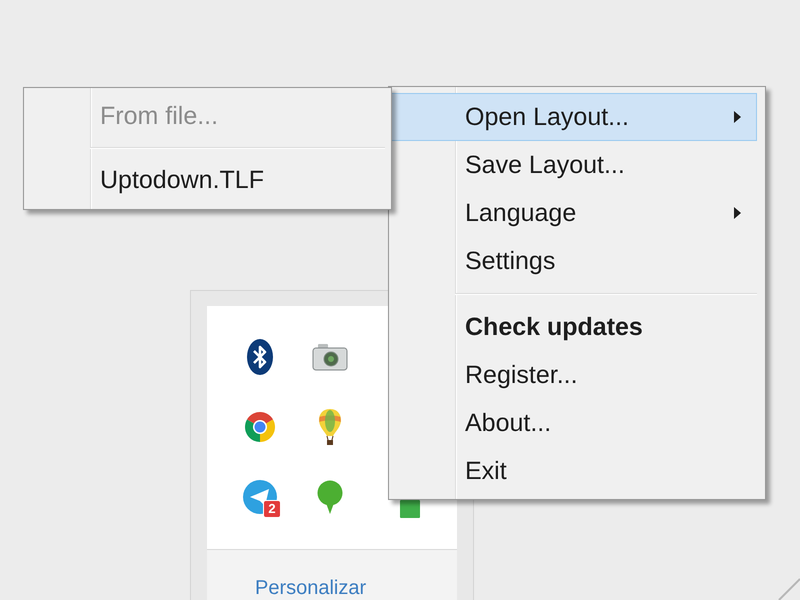 The height and width of the screenshot is (600, 800). I want to click on menu-item: Language, so click(574, 213).